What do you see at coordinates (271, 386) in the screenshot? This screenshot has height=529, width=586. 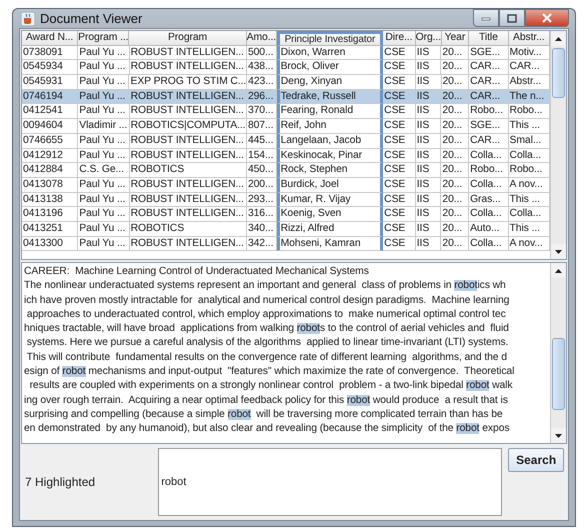 I see `text-line: results are coupled with experiments on a strongly nonlinear control problem - a two-link bipedal robot walk` at bounding box center [271, 386].